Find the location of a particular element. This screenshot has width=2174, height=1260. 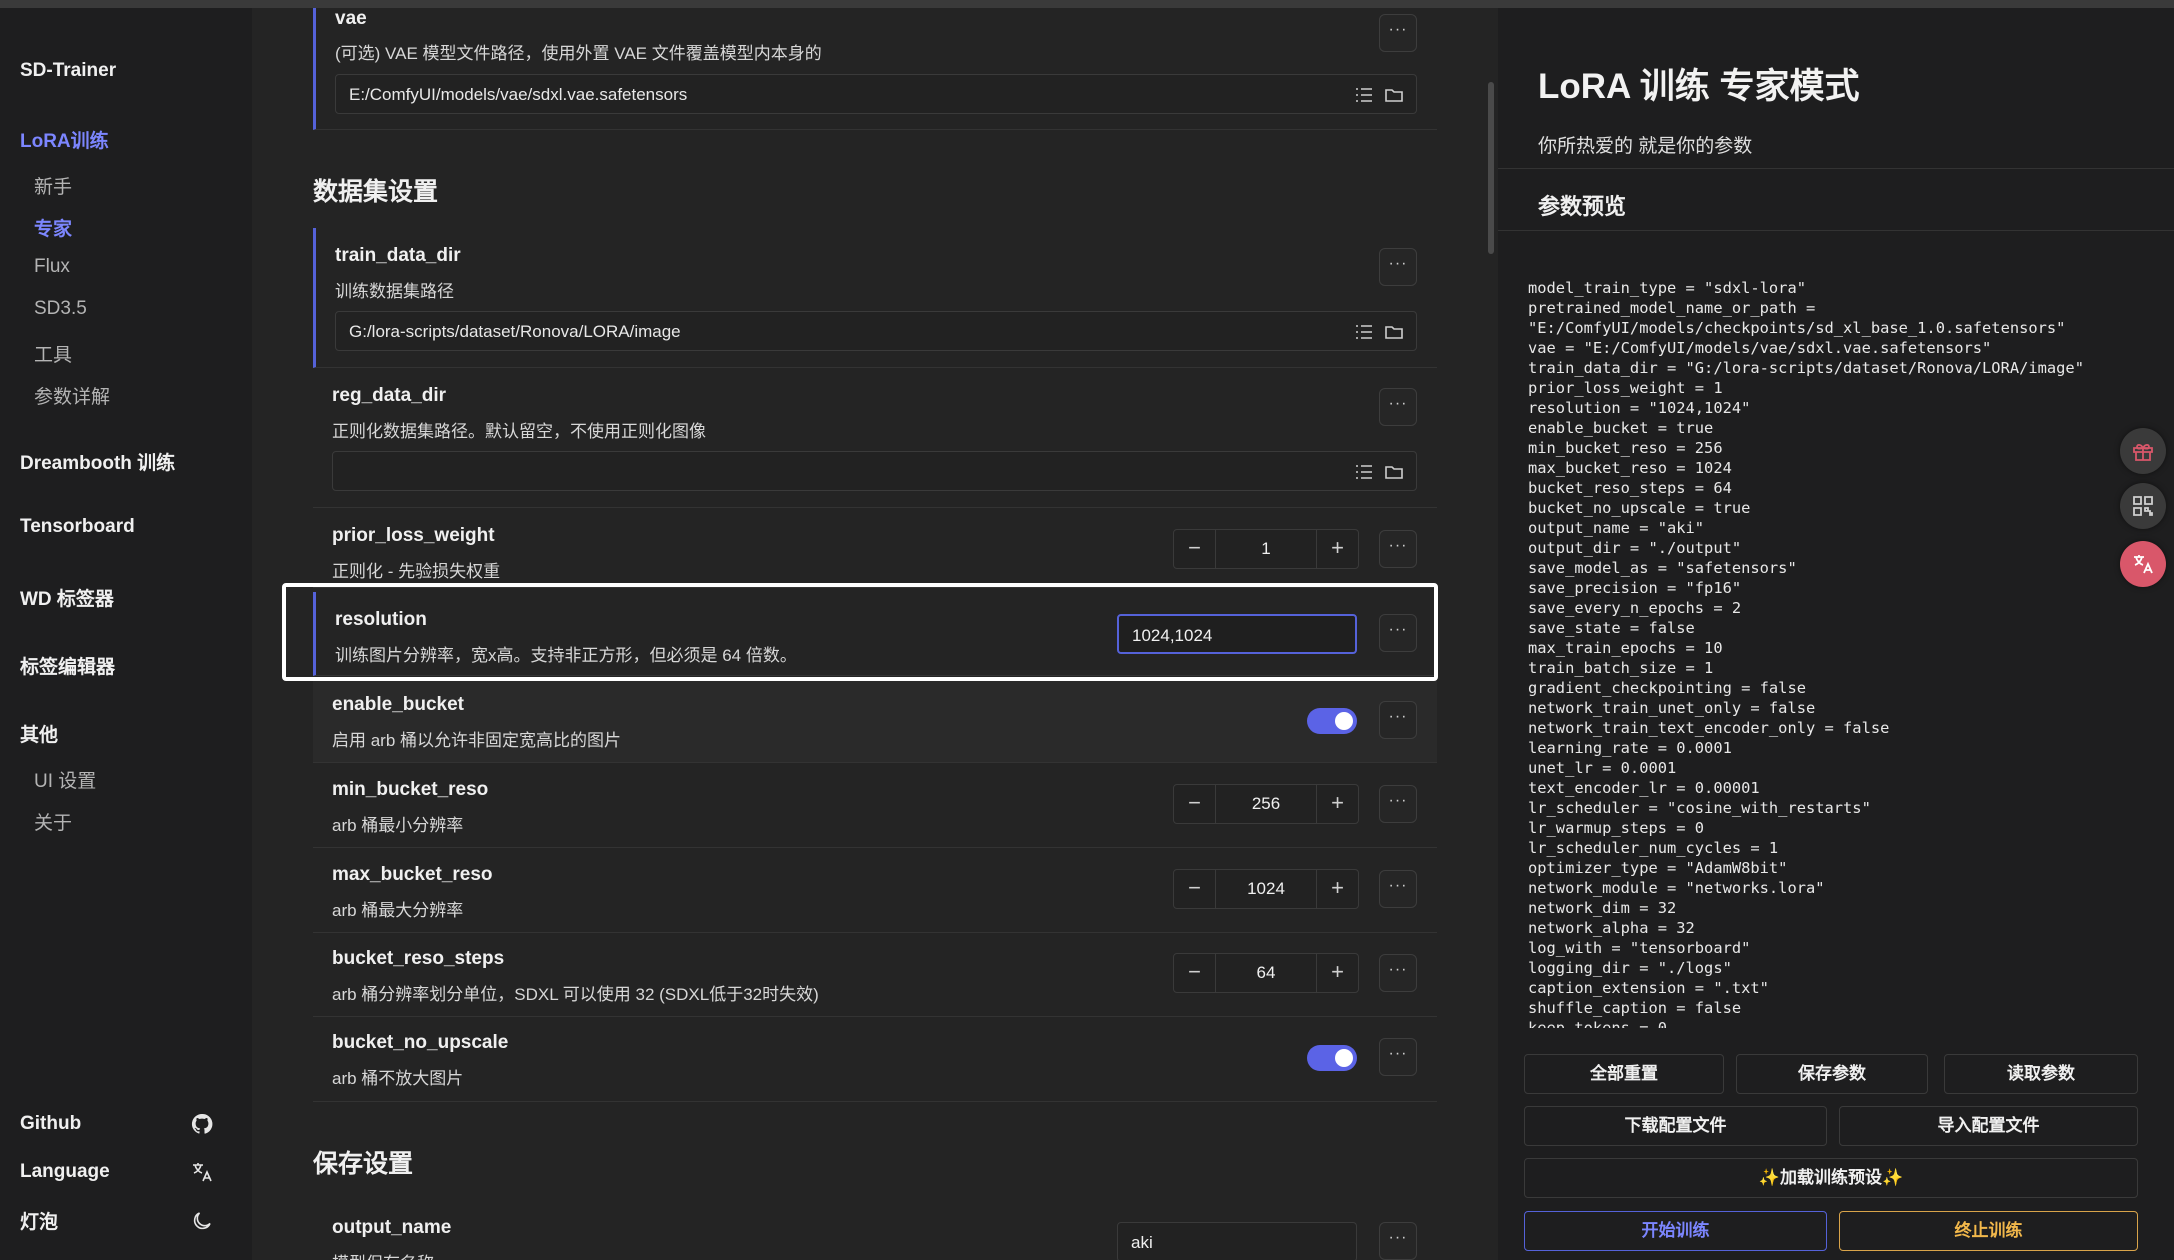

nav-tag-editor: 标签编辑器 is located at coordinates (67, 665).